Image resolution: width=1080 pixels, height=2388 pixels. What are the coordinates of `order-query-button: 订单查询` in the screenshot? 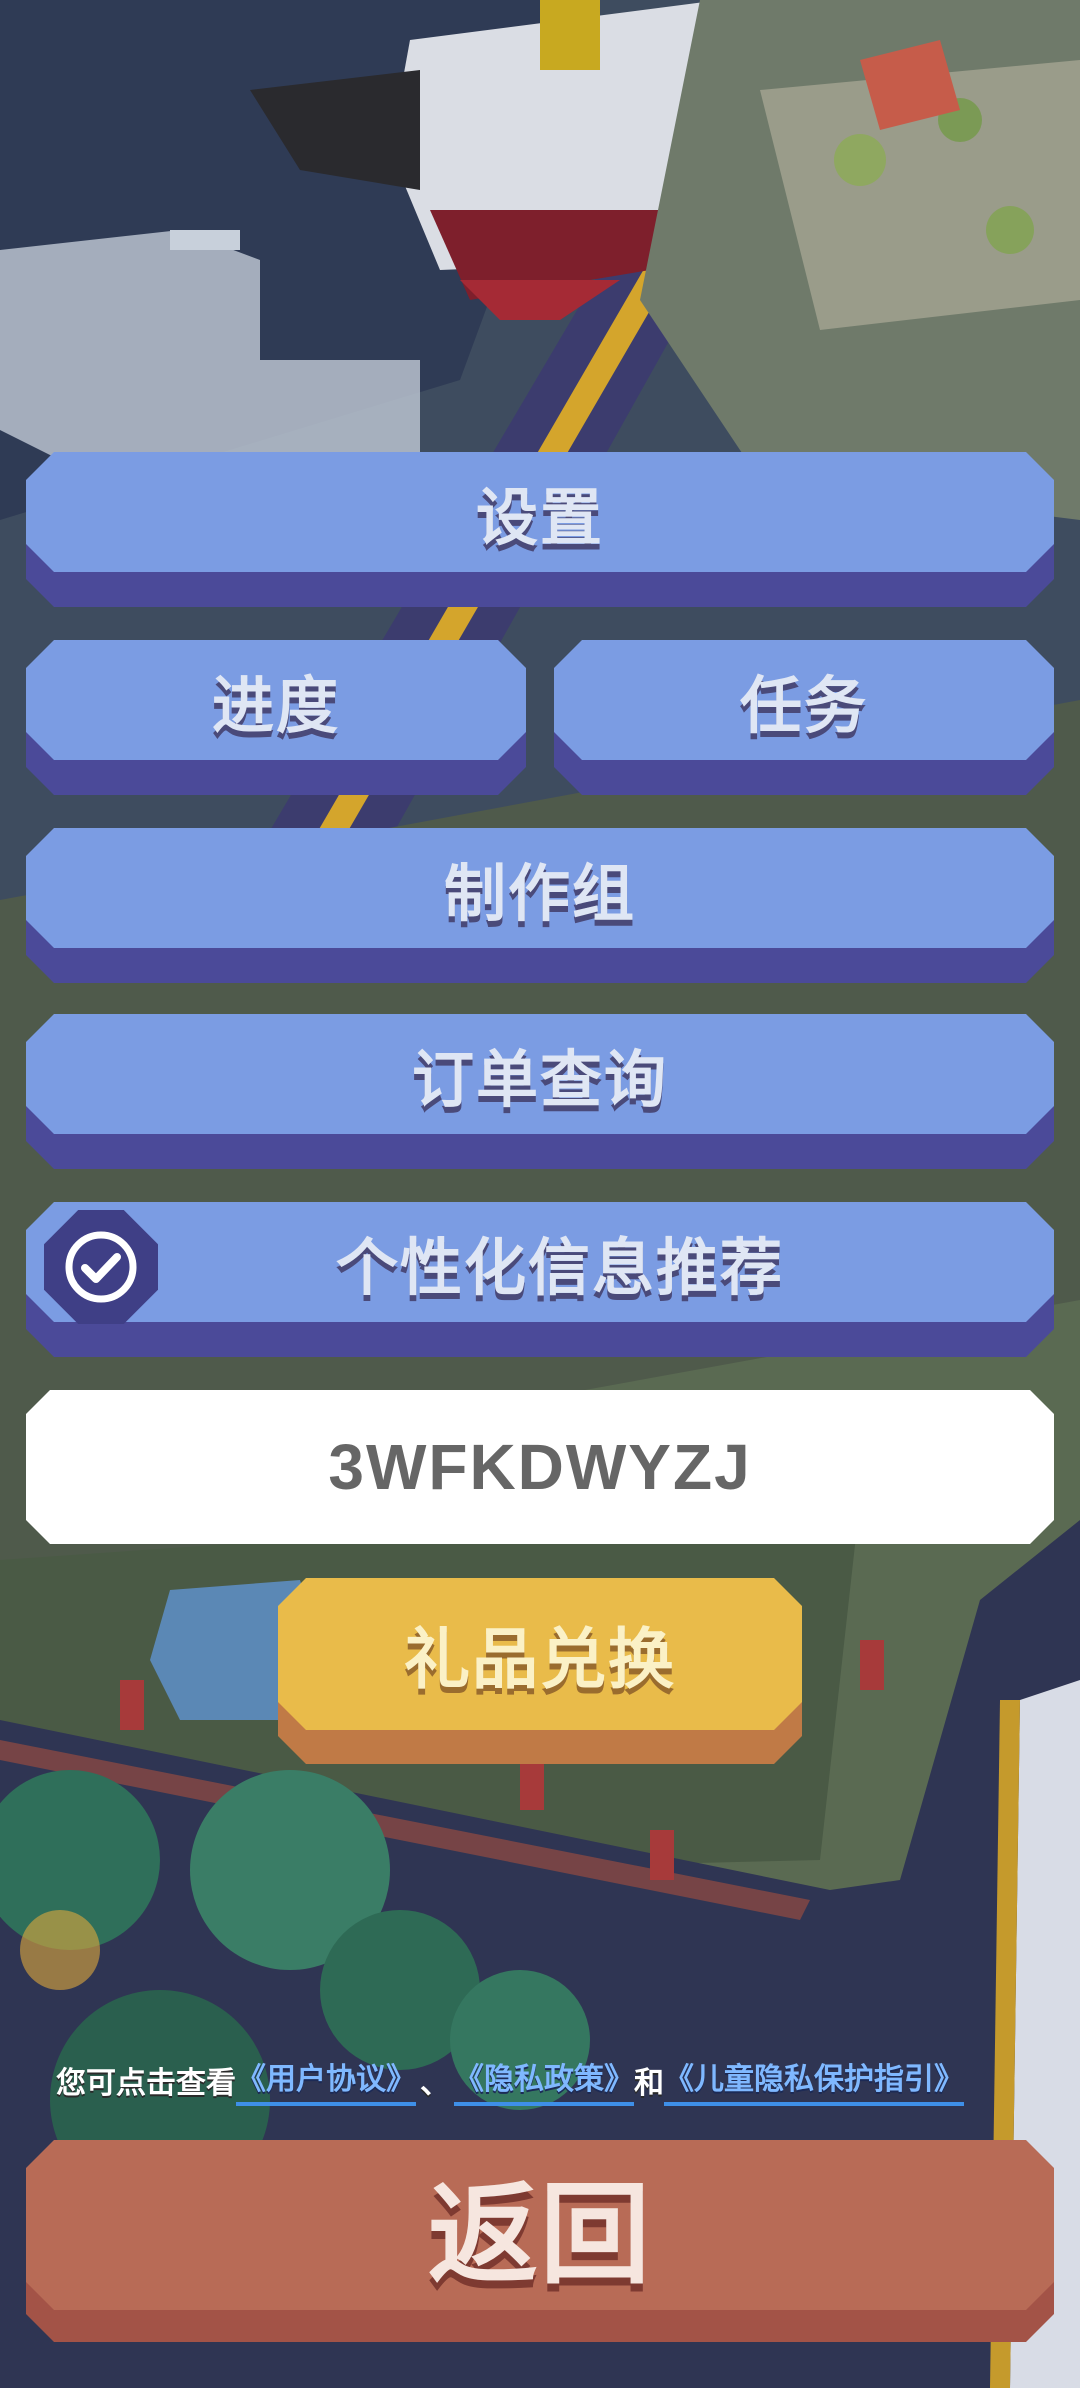 It's located at (540, 1091).